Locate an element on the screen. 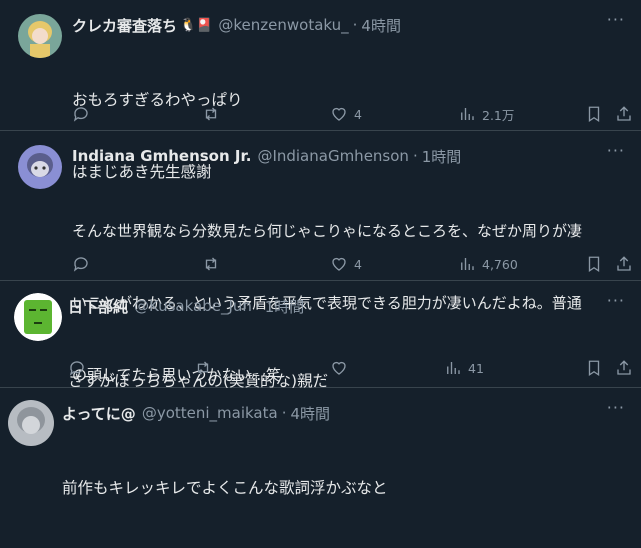  tweet-text-line: そんな世界観なら分数見たら何じゃこりゃになるところを、なぜか周りが凄 is located at coordinates (327, 231).